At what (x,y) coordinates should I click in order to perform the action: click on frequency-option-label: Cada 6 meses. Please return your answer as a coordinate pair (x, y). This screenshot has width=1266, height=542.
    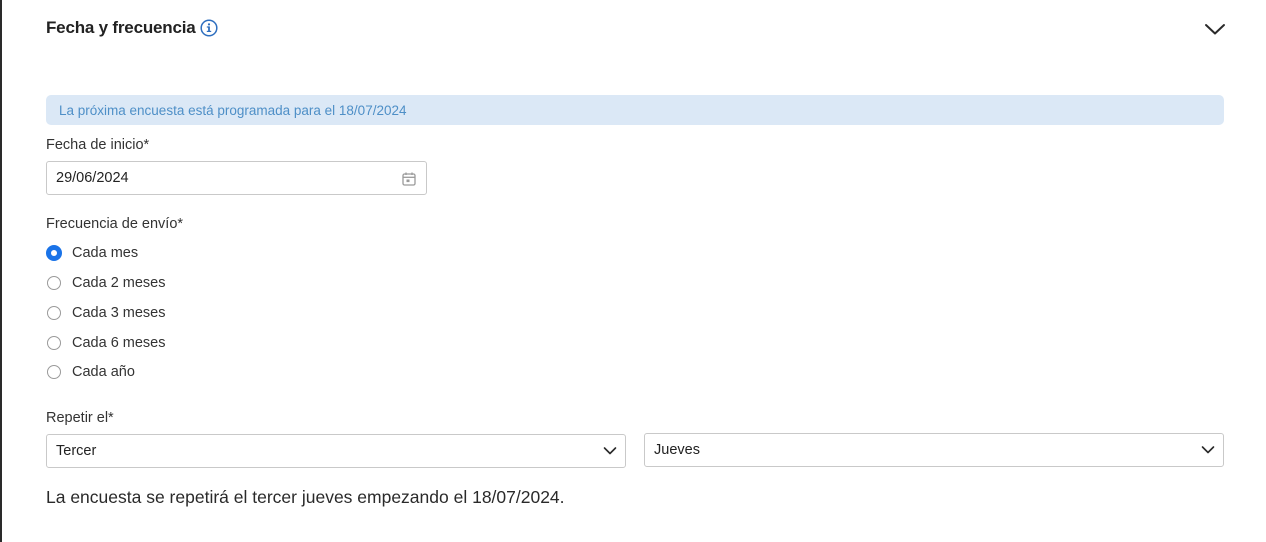
    Looking at the image, I should click on (119, 343).